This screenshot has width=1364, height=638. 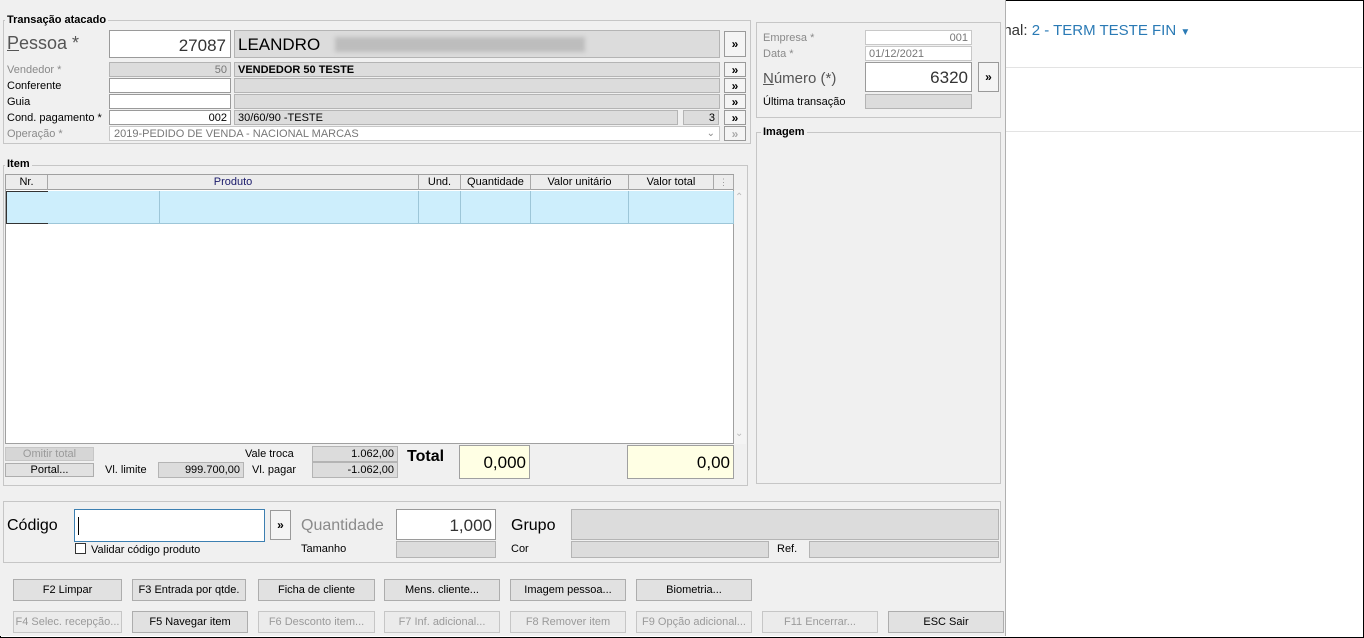 What do you see at coordinates (470, 525) in the screenshot?
I see `quantidade-value: 1,000` at bounding box center [470, 525].